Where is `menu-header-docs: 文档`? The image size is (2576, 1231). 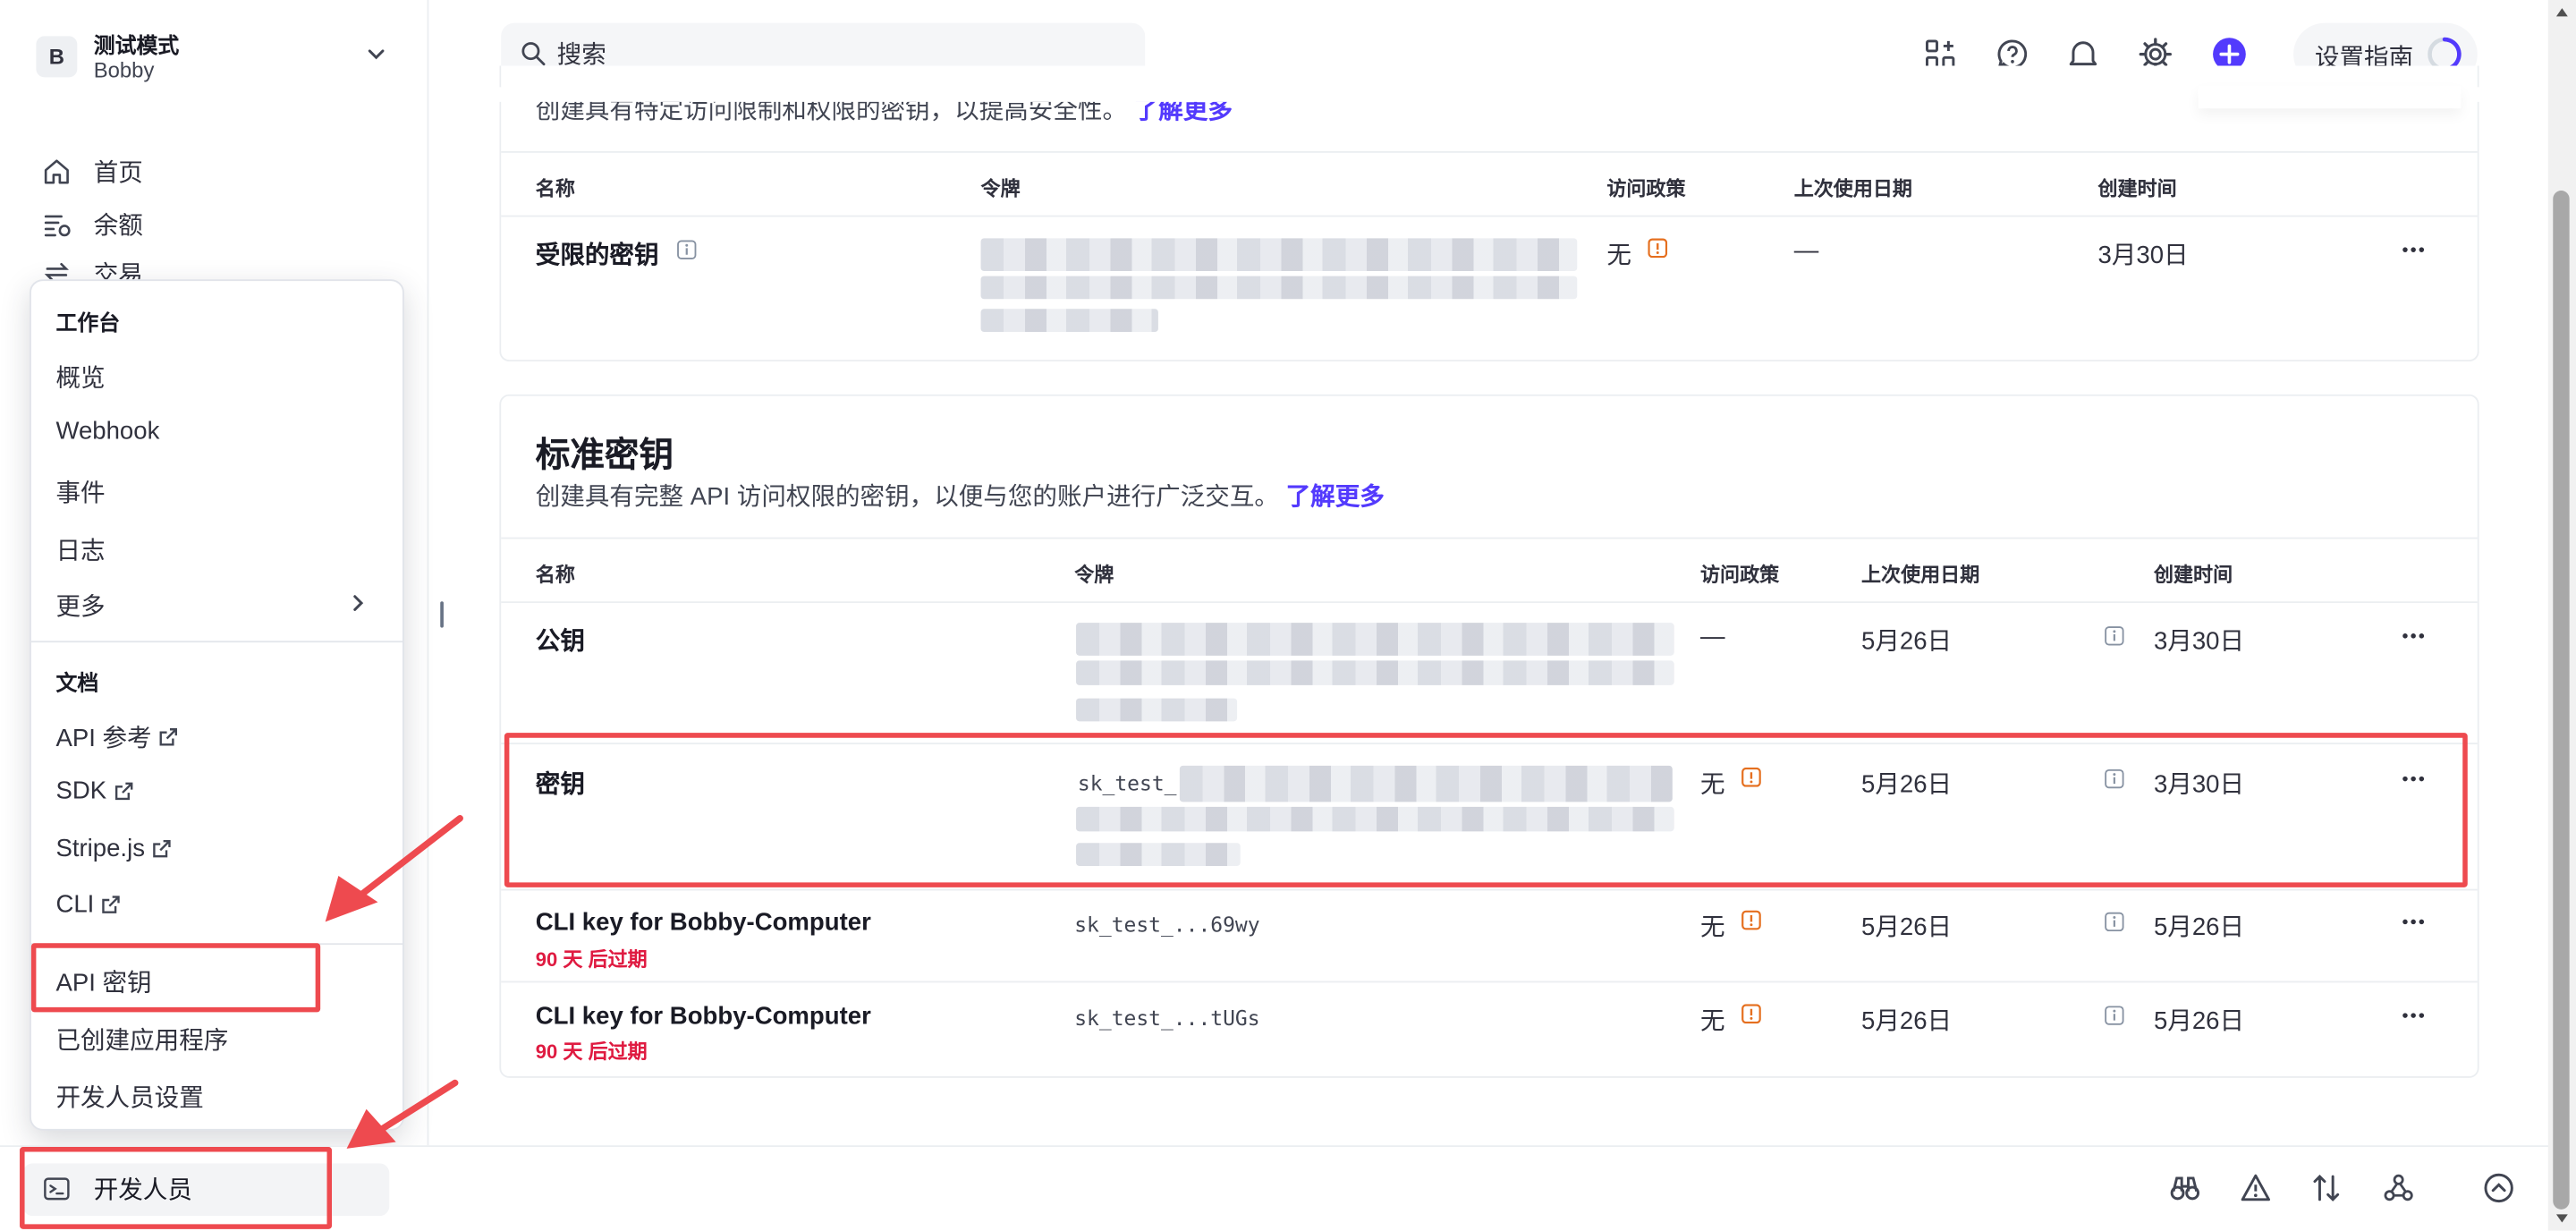
menu-header-docs: 文档 is located at coordinates (77, 682).